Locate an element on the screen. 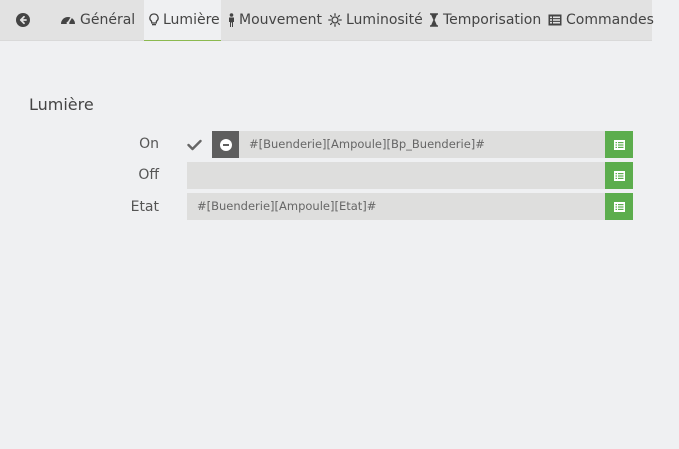  tachometer-icon is located at coordinates (68, 21).